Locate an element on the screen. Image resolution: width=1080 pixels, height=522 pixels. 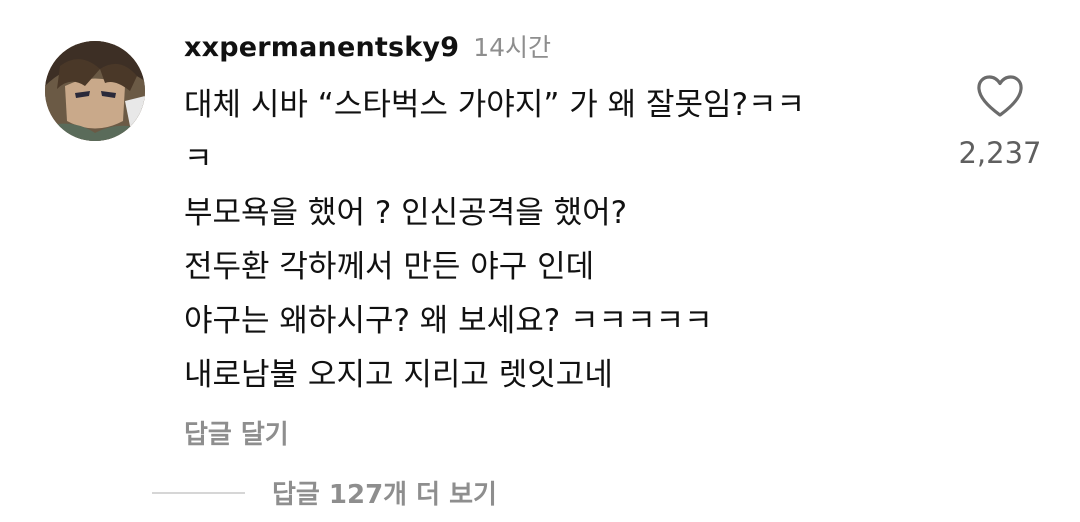
comment-header: xxpermanentsky9 14시간 is located at coordinates (569, 53).